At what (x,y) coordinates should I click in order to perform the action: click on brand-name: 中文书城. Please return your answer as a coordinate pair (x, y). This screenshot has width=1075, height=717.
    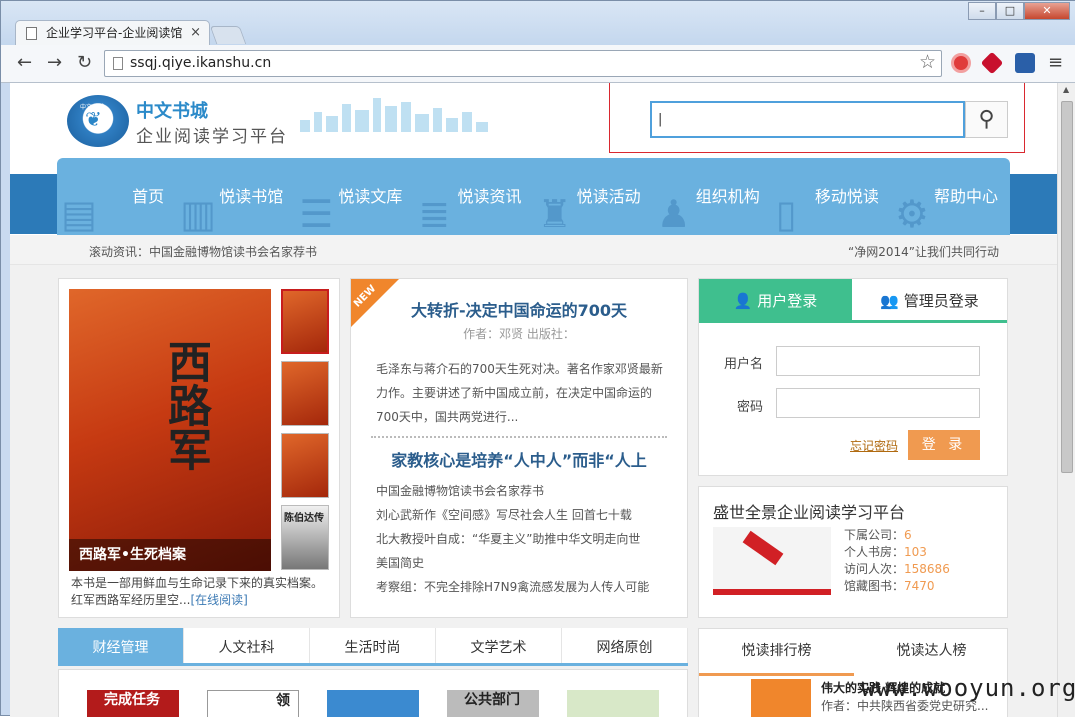
    Looking at the image, I should click on (172, 111).